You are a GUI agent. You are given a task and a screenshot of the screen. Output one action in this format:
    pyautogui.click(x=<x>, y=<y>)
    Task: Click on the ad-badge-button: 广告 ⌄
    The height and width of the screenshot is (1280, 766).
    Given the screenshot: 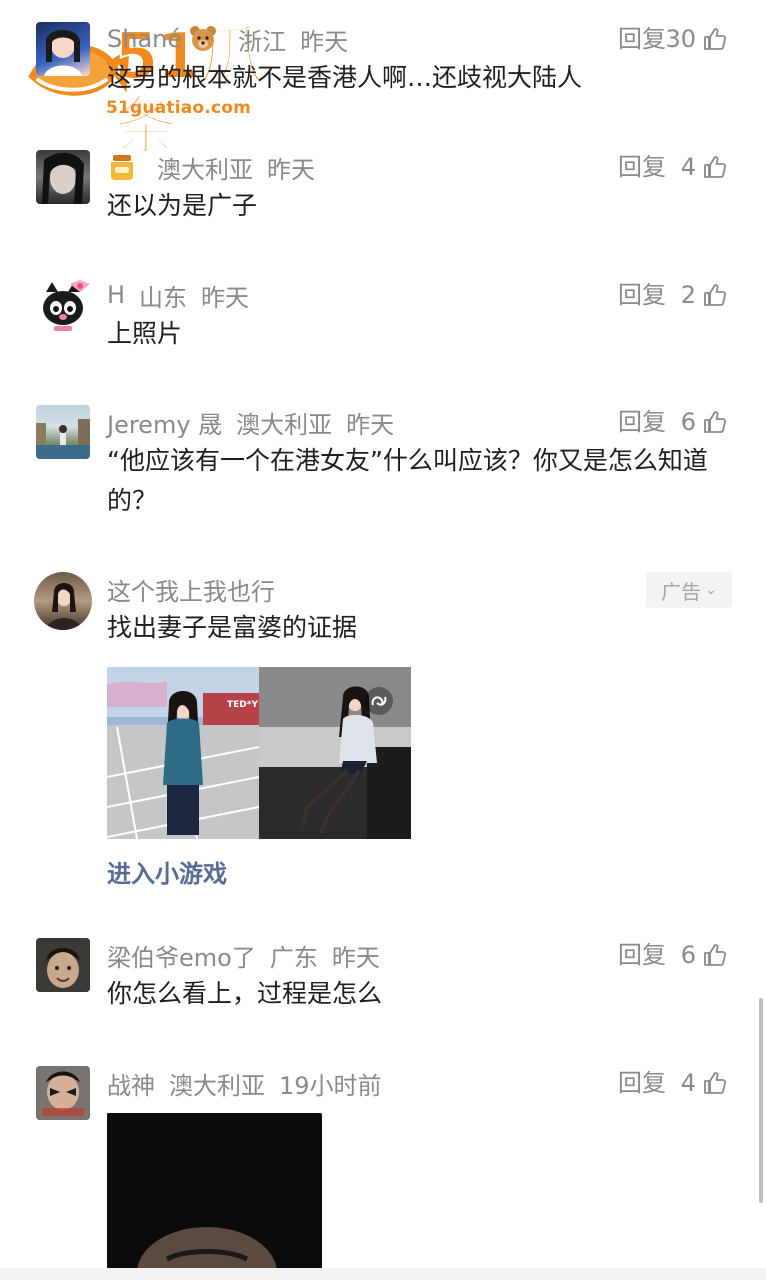 What is the action you would take?
    pyautogui.click(x=689, y=590)
    